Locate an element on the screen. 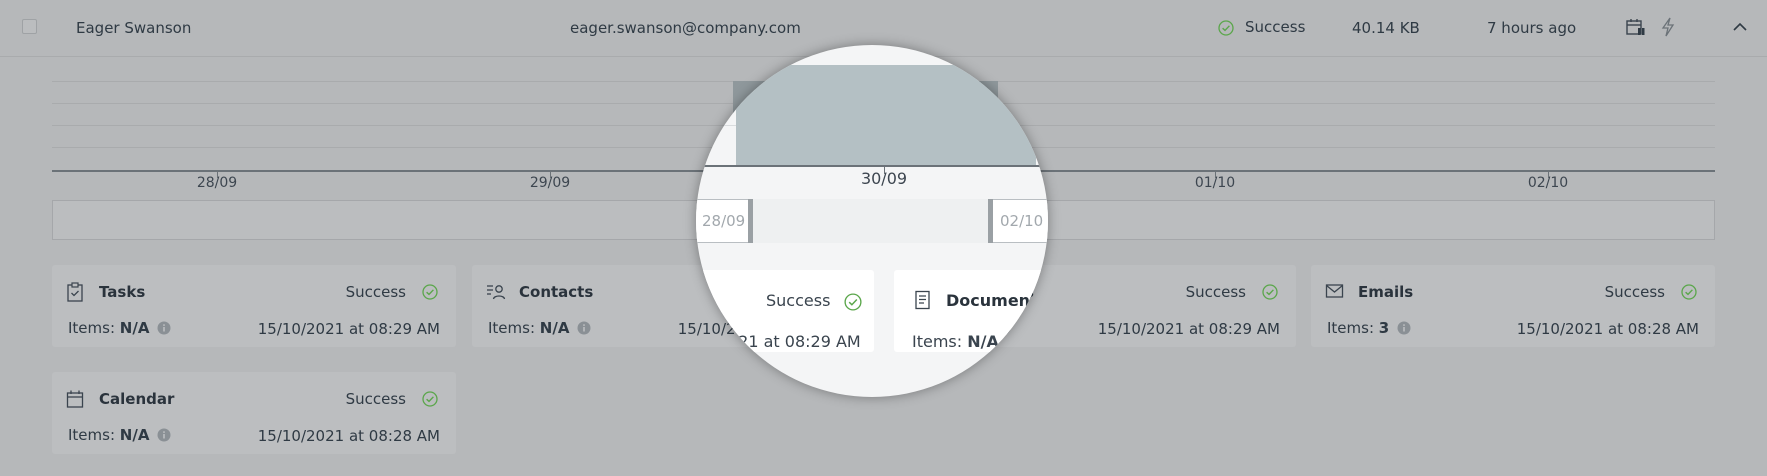 This screenshot has height=476, width=1767. lens-range-end: 02/10 is located at coordinates (1022, 221).